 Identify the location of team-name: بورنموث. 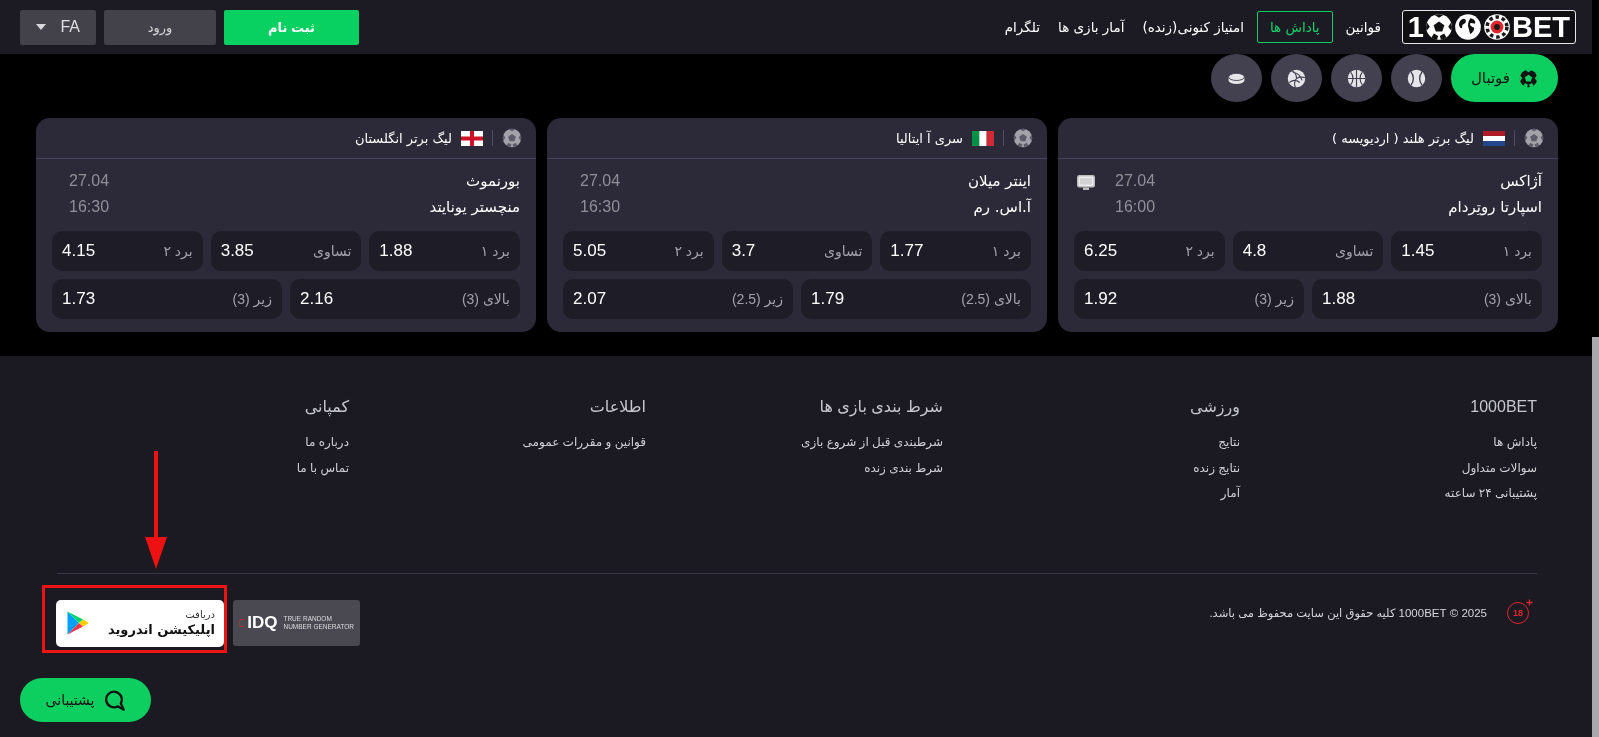
(493, 181).